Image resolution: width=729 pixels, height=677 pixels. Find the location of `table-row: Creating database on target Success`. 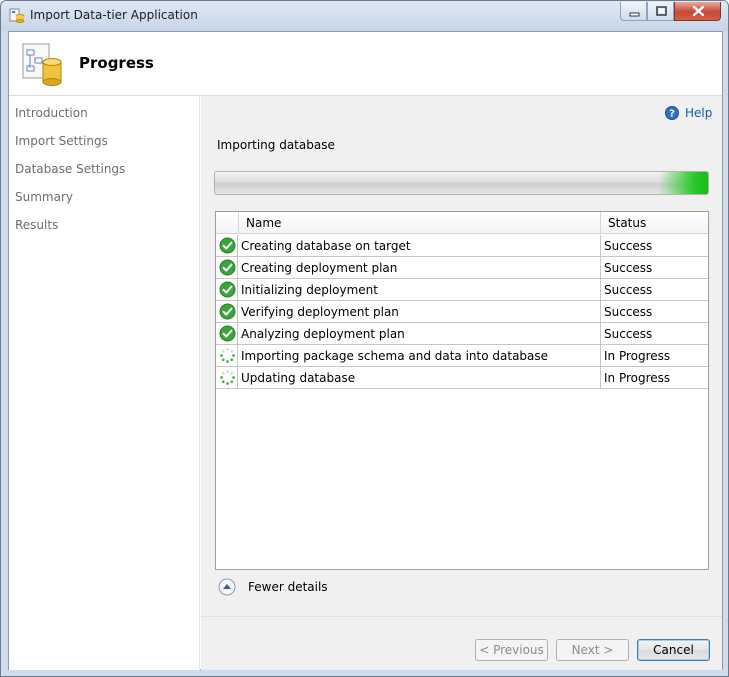

table-row: Creating database on target Success is located at coordinates (462, 246).